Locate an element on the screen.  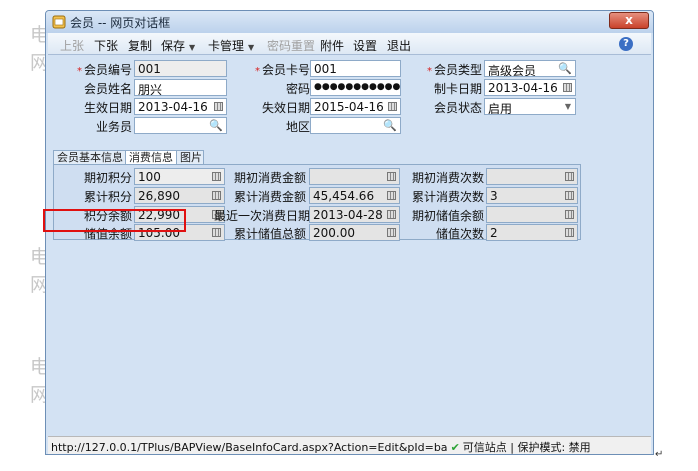
member-no-field: 001 is located at coordinates (180, 68).